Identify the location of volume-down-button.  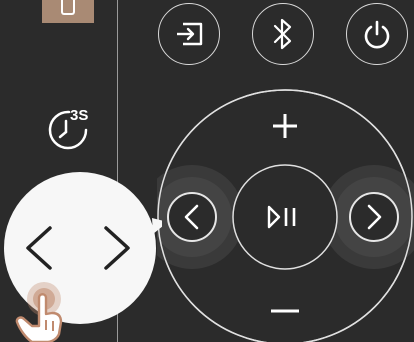
(285, 309).